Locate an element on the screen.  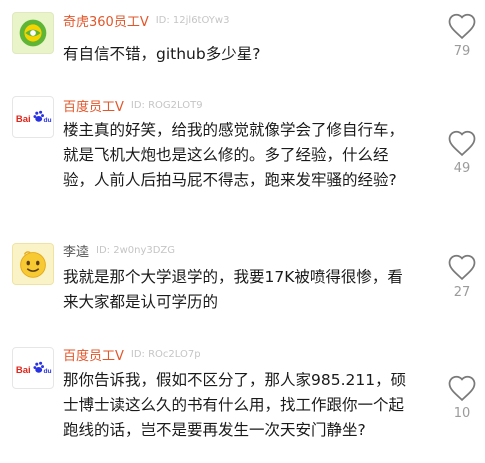
qihoo-360-logo-icon is located at coordinates (33, 33).